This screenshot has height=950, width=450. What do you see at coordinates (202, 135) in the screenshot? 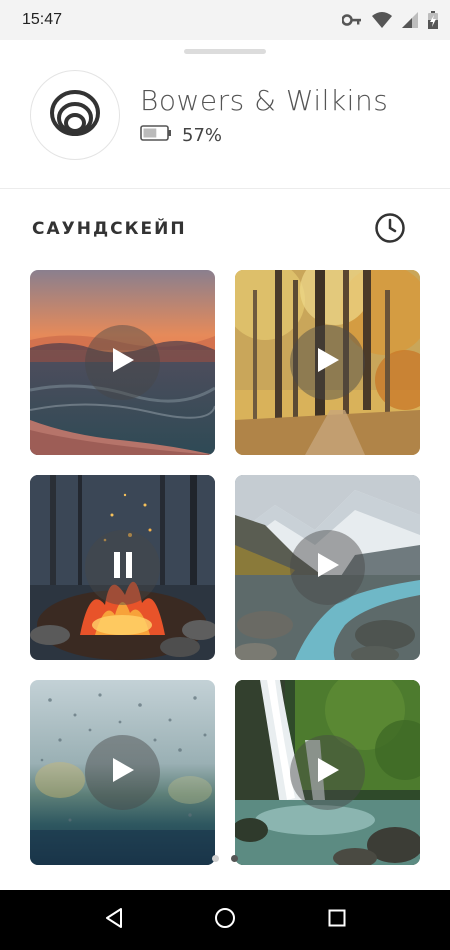
I see `battery-percent: 57%` at bounding box center [202, 135].